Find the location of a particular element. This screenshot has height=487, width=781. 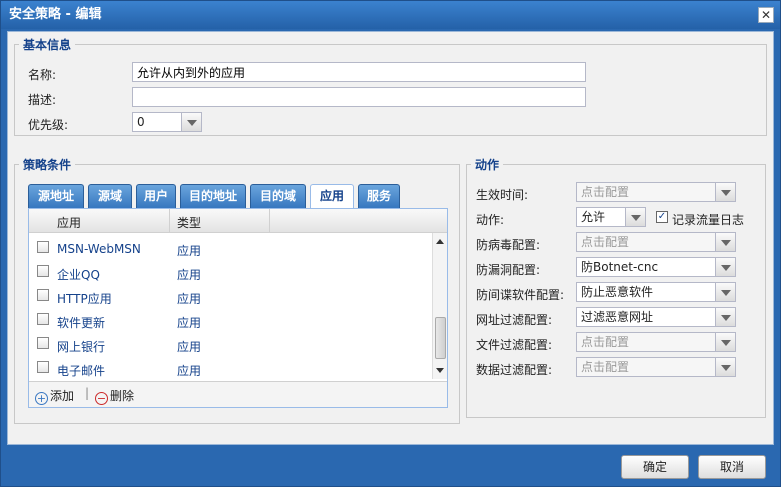

app-name: 网上银行 is located at coordinates (81, 347).